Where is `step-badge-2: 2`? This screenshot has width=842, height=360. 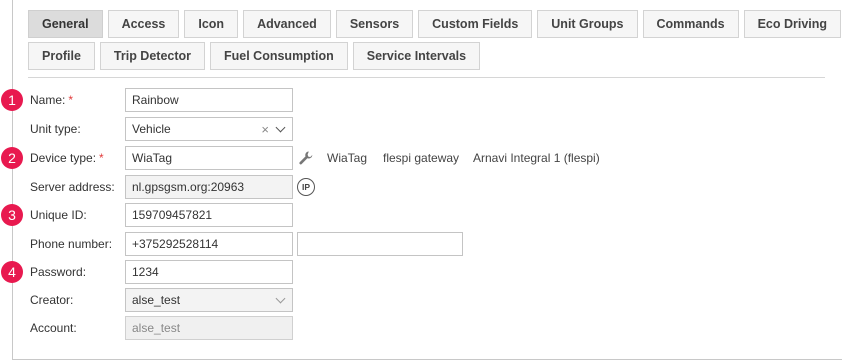
step-badge-2: 2 is located at coordinates (12, 158).